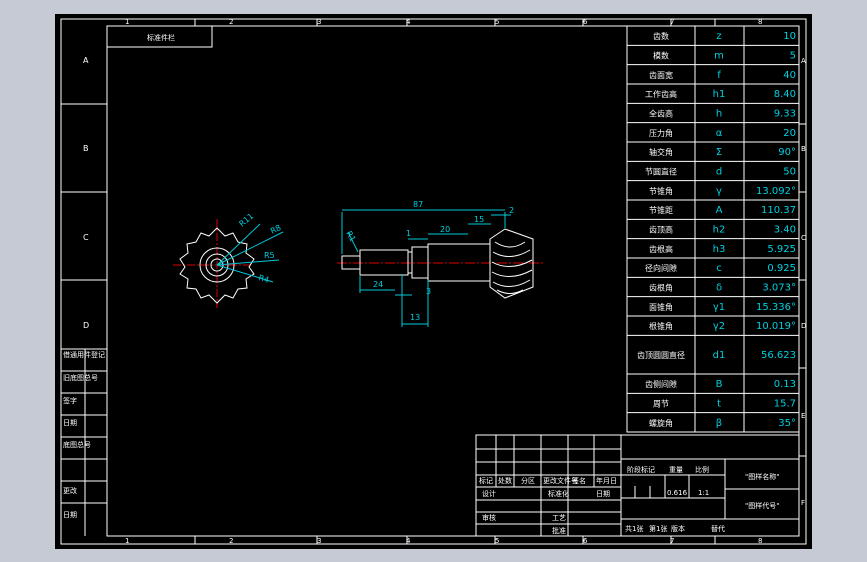 This screenshot has height=562, width=867. What do you see at coordinates (415, 317) in the screenshot?
I see `dim-13: 13` at bounding box center [415, 317].